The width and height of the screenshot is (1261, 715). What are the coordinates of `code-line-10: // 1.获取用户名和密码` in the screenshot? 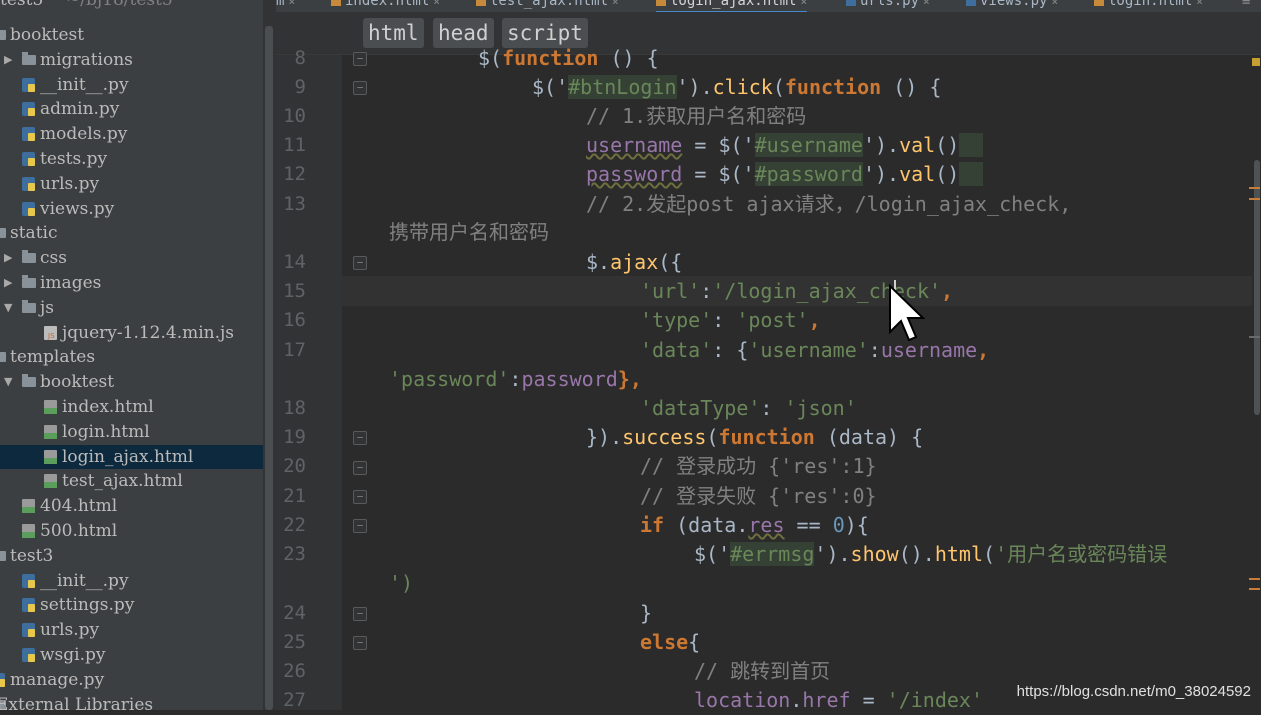 It's located at (696, 116).